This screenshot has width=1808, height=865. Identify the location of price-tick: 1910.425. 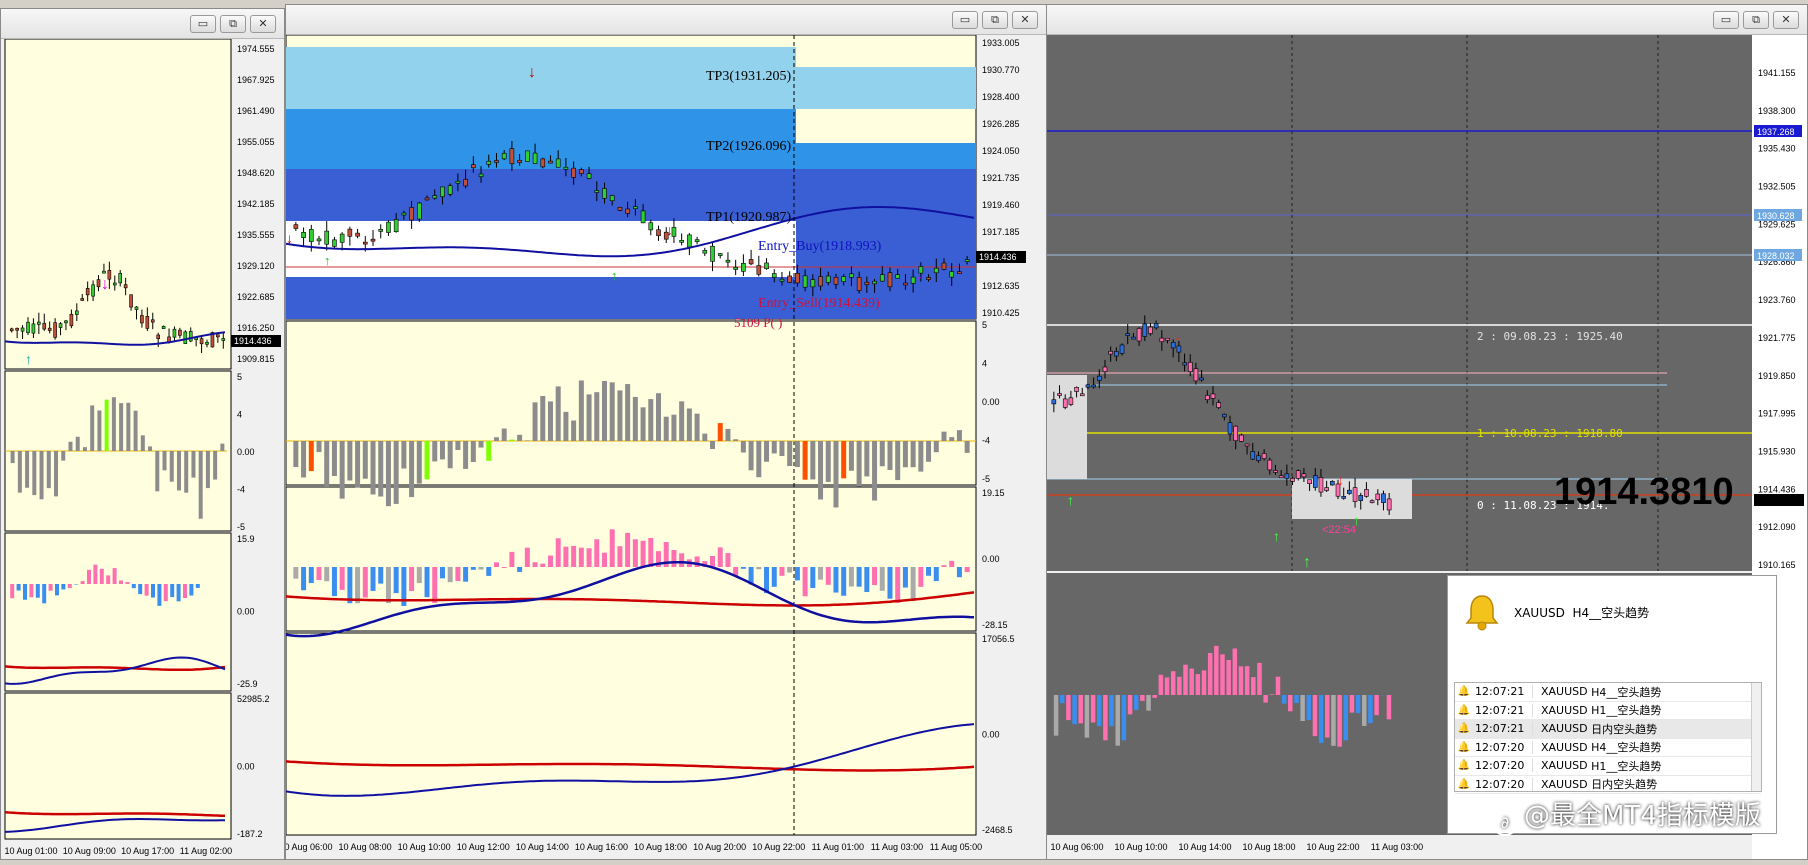
(1001, 313).